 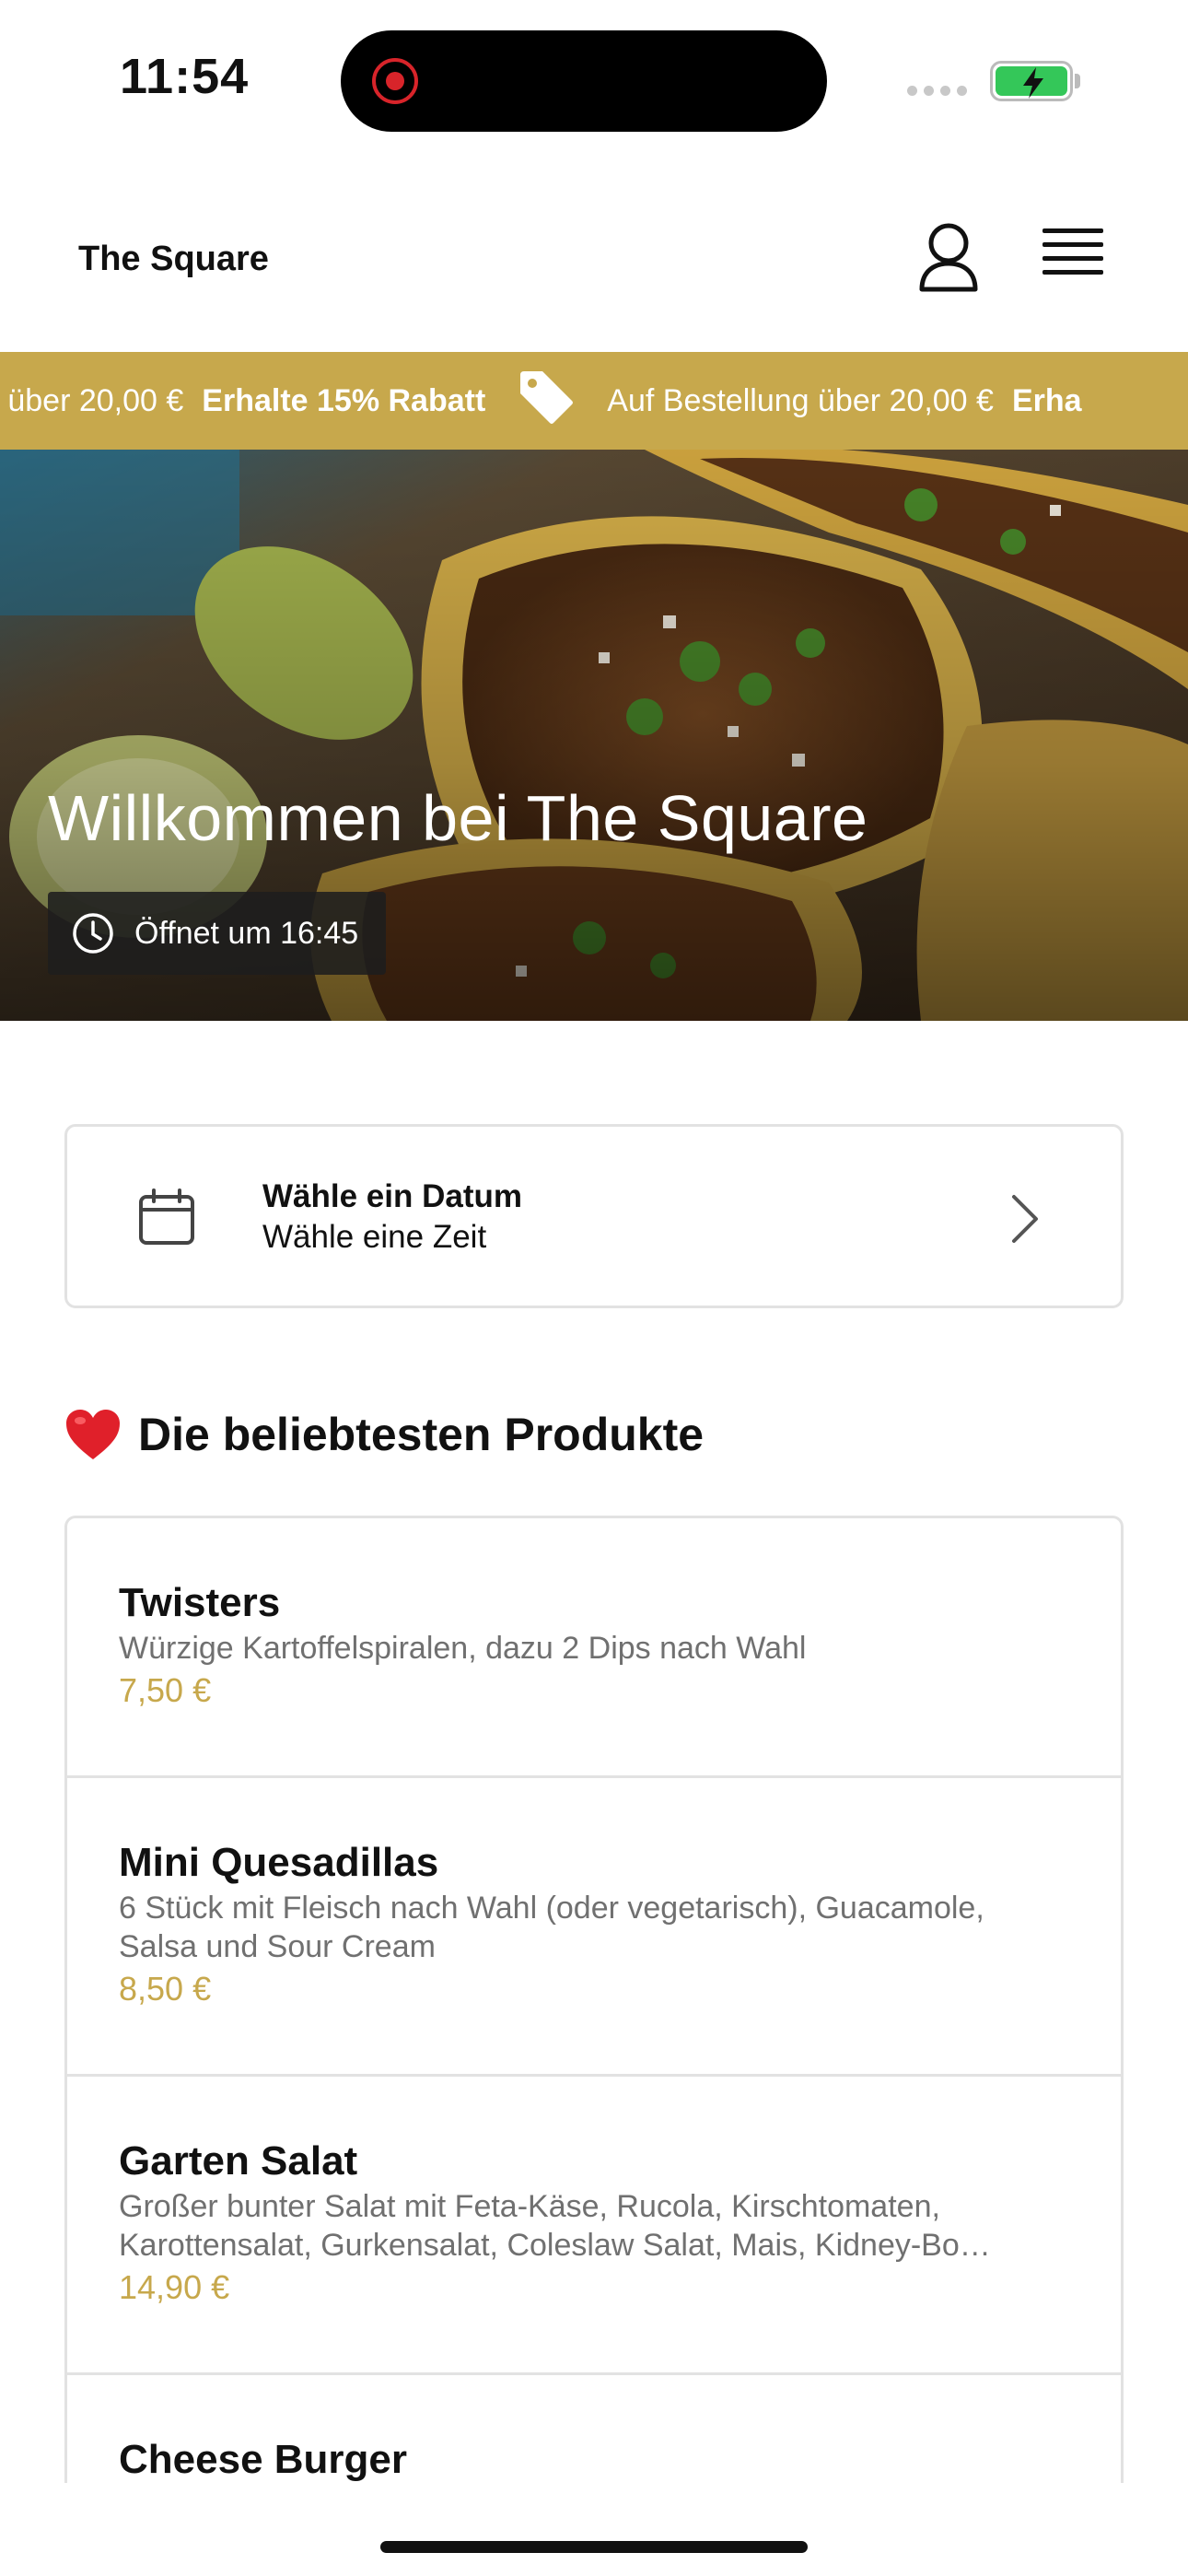 What do you see at coordinates (374, 1237) in the screenshot?
I see `date-picker-subtitle: Wähle eine Zeit` at bounding box center [374, 1237].